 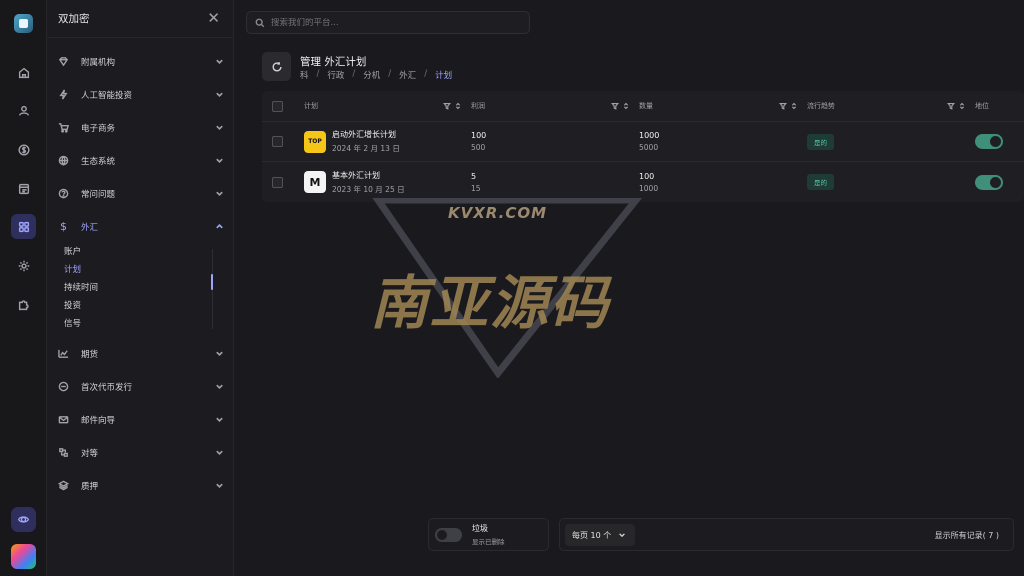 I want to click on breadcrumb-item: 行政, so click(x=335, y=75).